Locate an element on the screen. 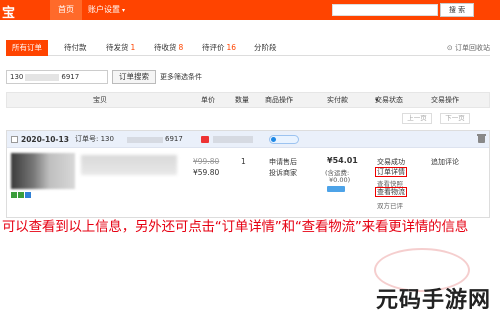 The image size is (500, 313). col-paid: 实付款 is located at coordinates (337, 100).